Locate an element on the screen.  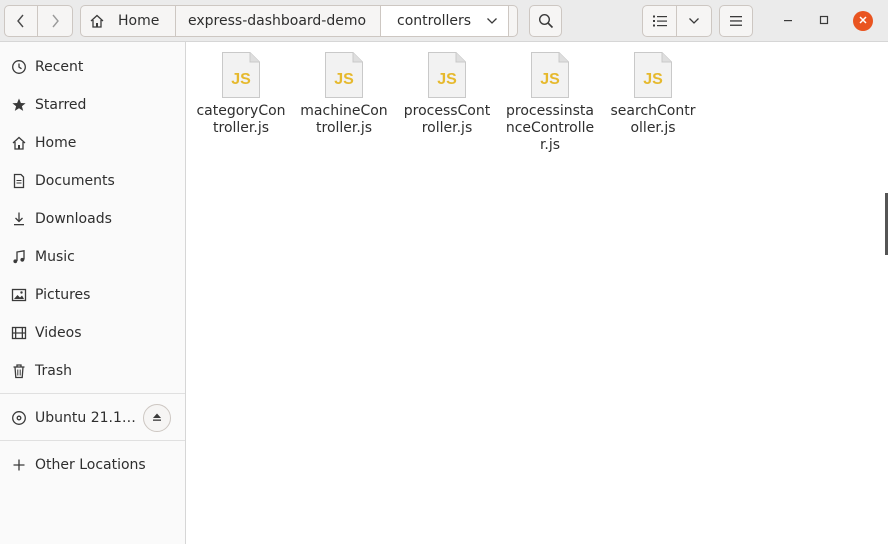
search-button is located at coordinates (545, 21).